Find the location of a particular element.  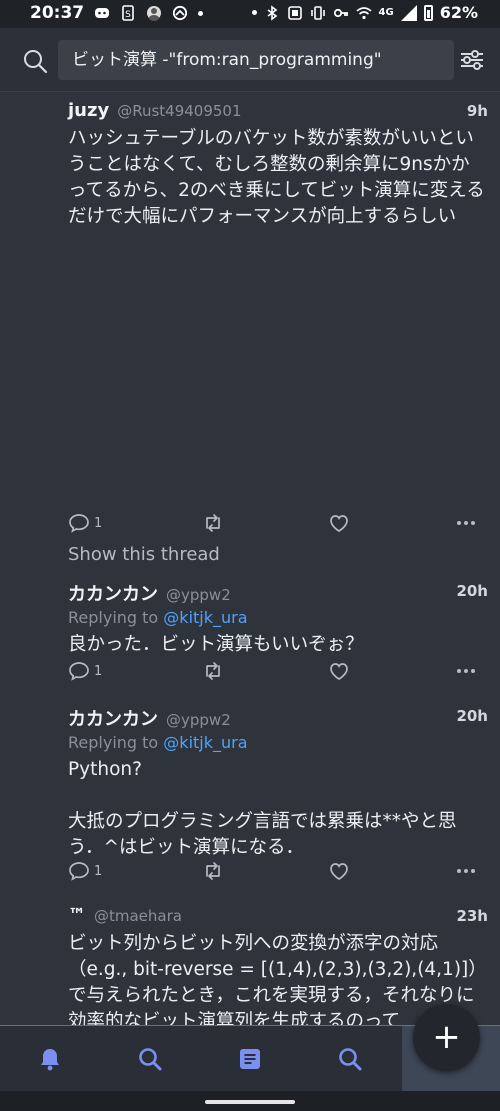

author-handle: @tmaehara is located at coordinates (138, 916).